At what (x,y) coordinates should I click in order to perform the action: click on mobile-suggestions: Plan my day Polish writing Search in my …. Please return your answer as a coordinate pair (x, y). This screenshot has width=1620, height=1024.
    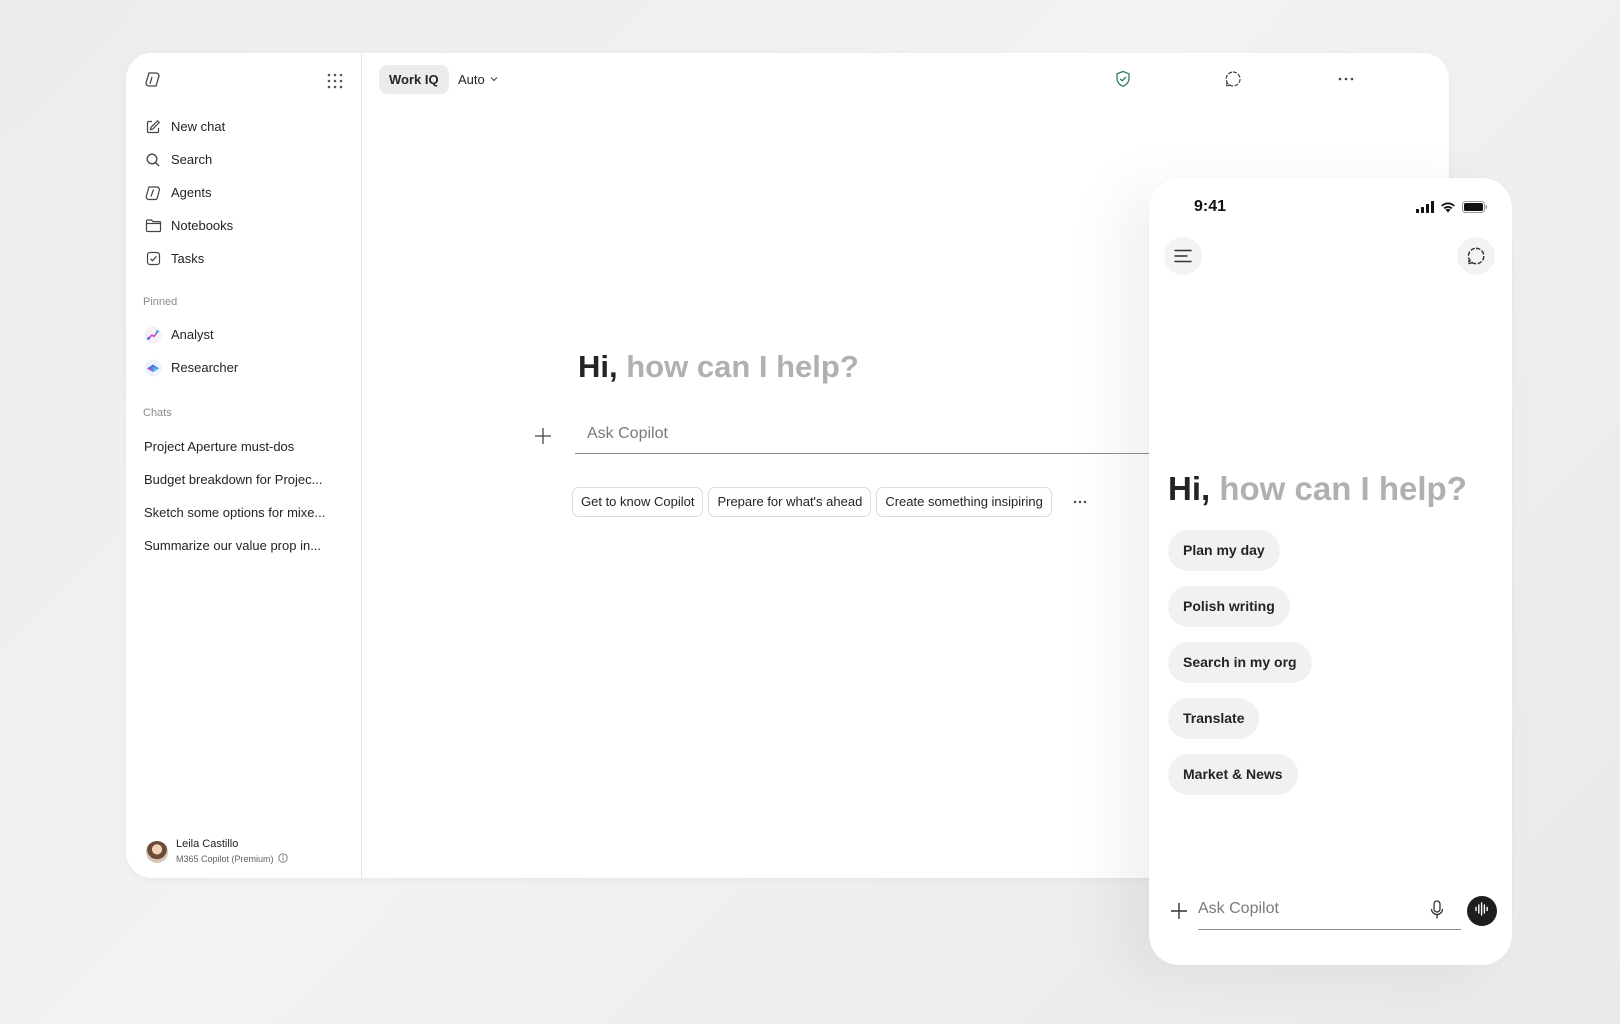
    Looking at the image, I should click on (1240, 662).